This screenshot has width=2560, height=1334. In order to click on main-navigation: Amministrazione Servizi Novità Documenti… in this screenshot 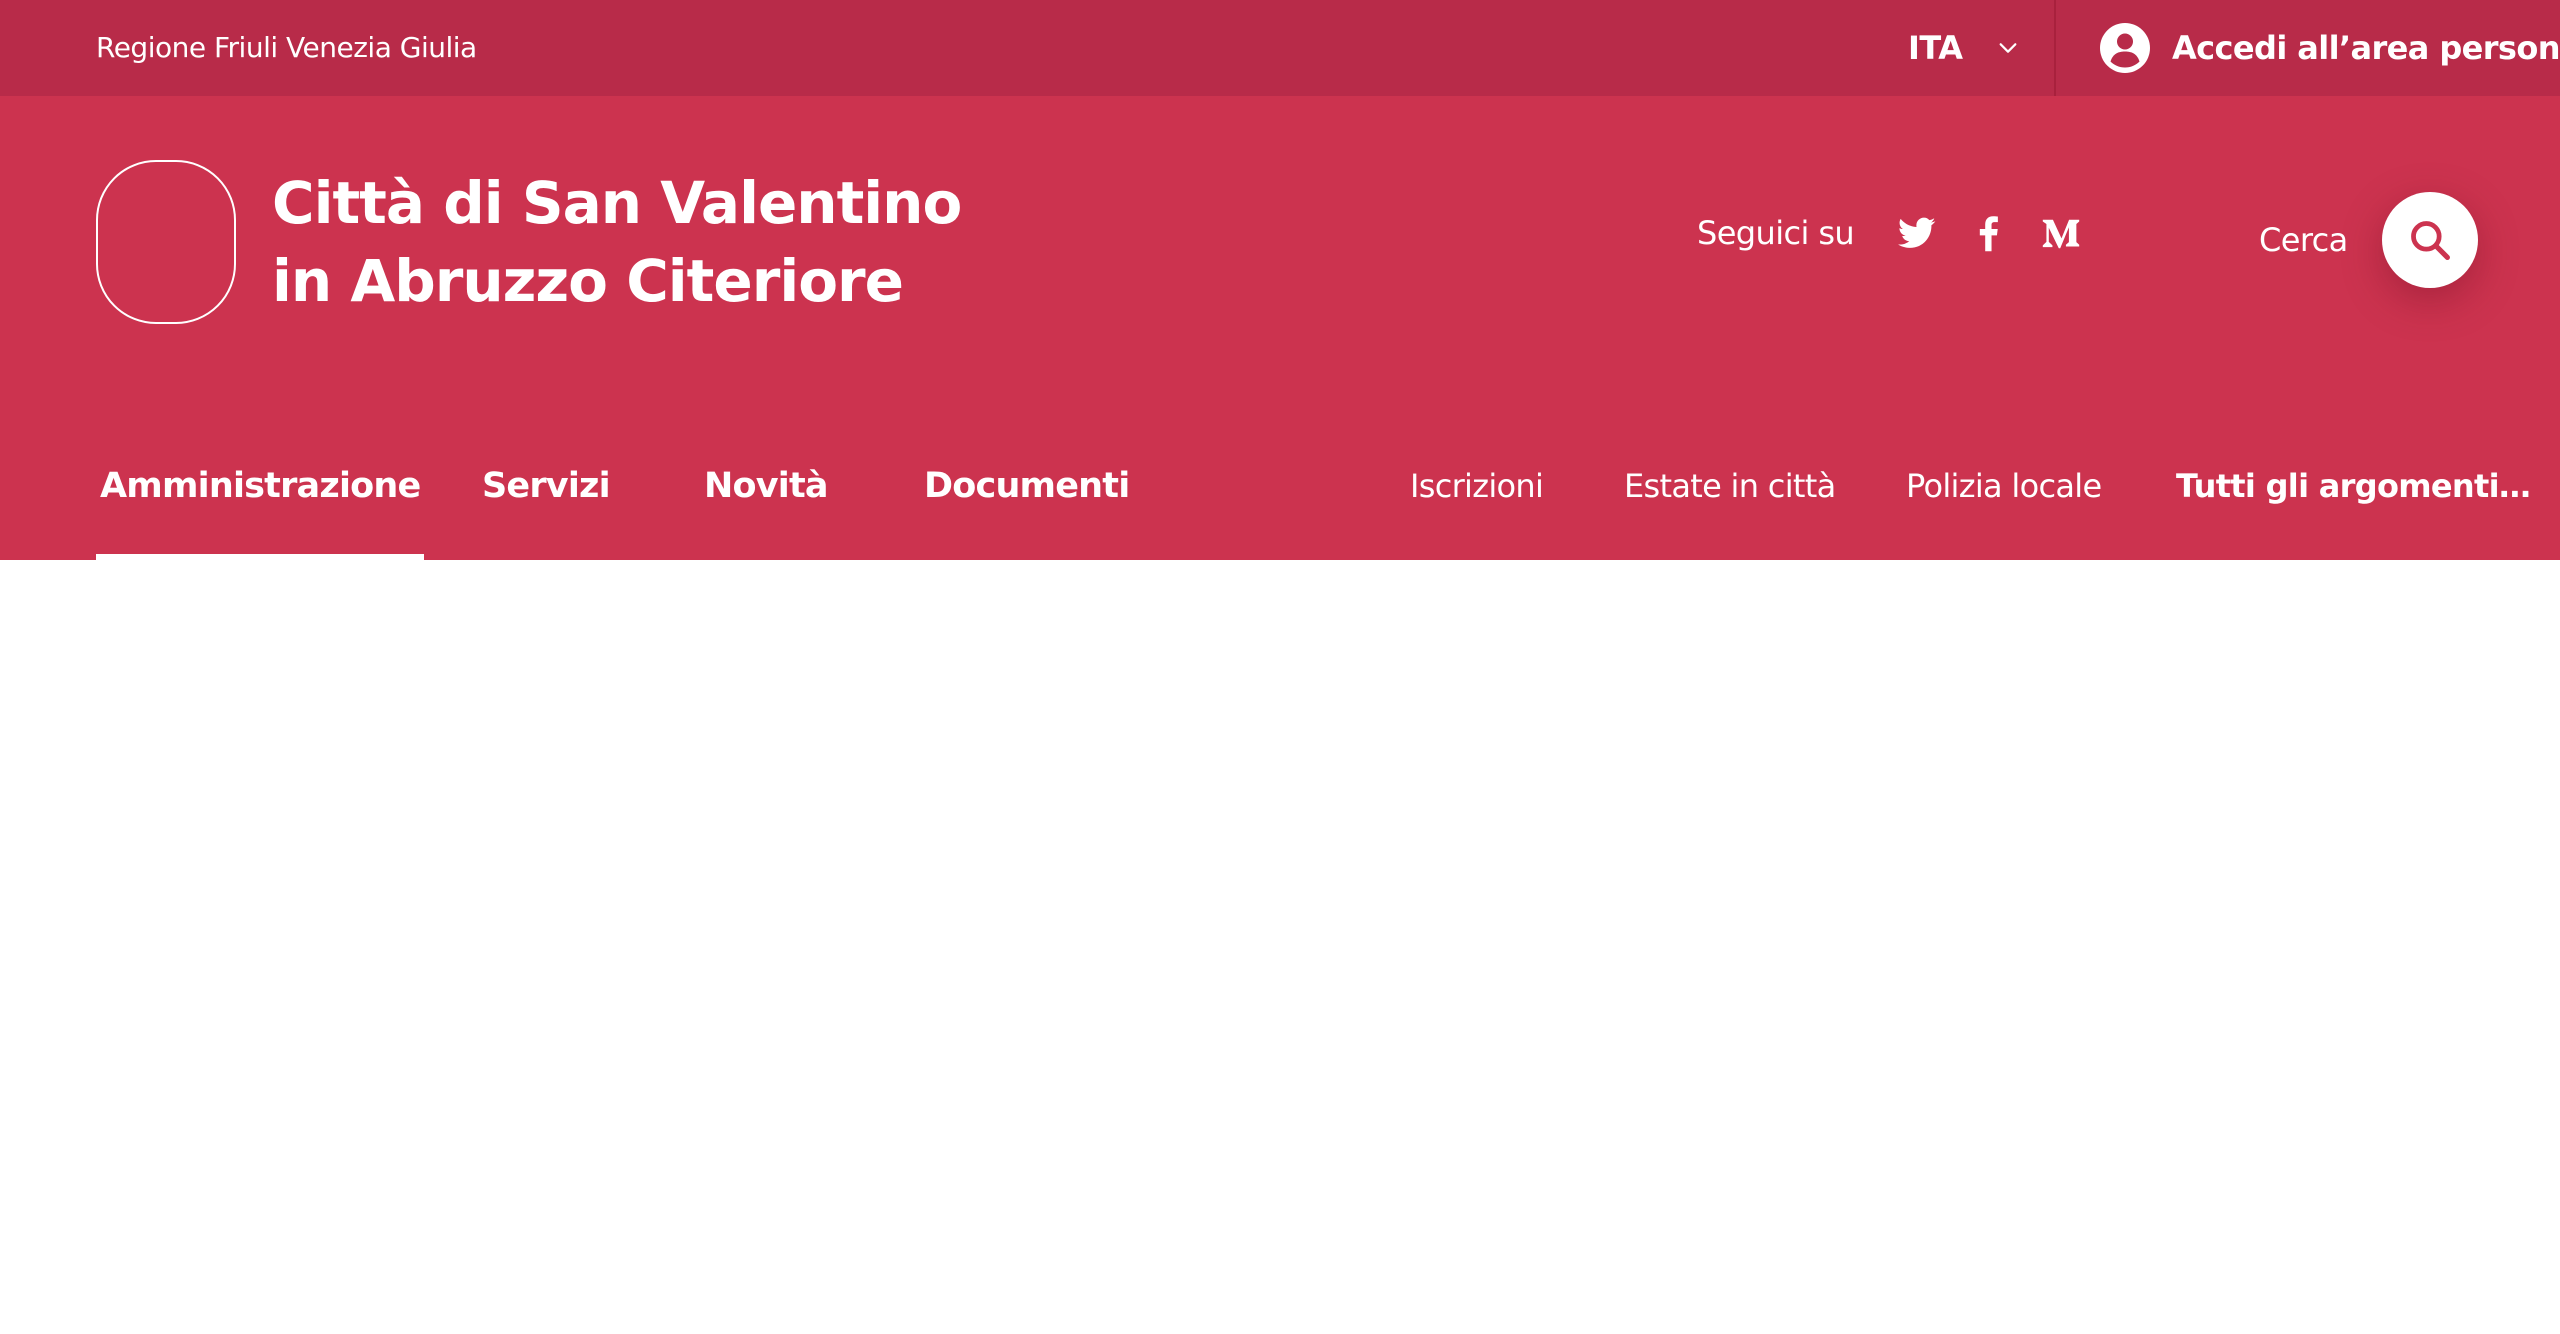, I will do `click(1280, 501)`.